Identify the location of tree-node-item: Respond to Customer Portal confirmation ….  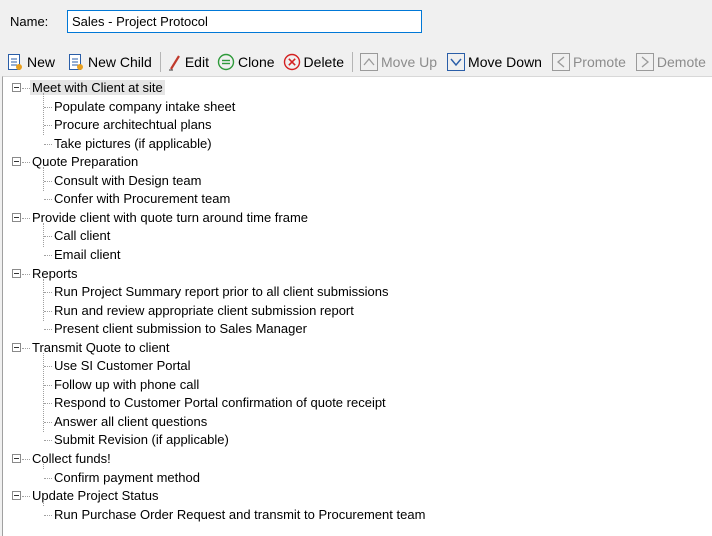
(220, 403).